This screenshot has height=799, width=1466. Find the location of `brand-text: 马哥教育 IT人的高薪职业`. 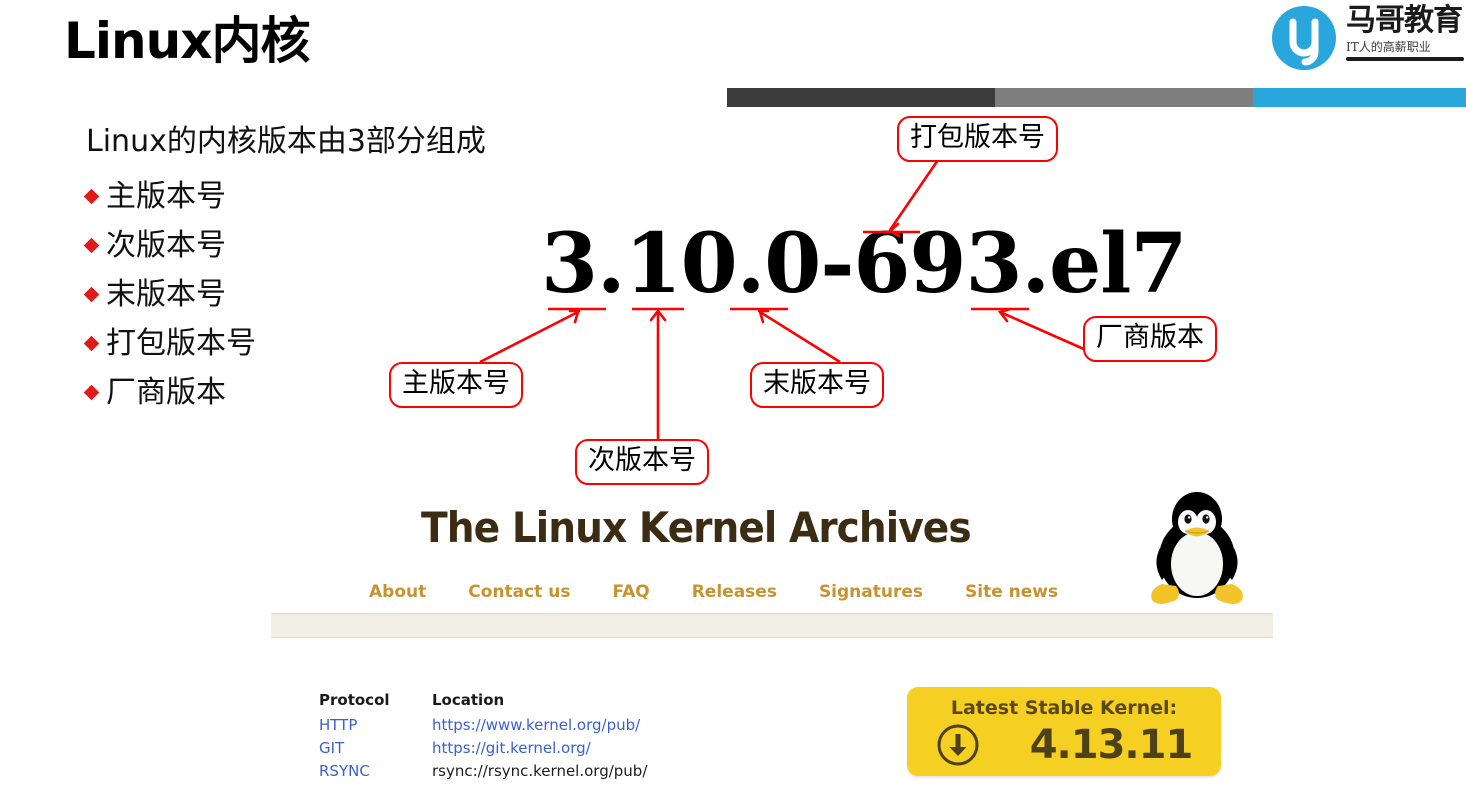

brand-text: 马哥教育 IT人的高薪职业 is located at coordinates (1406, 31).